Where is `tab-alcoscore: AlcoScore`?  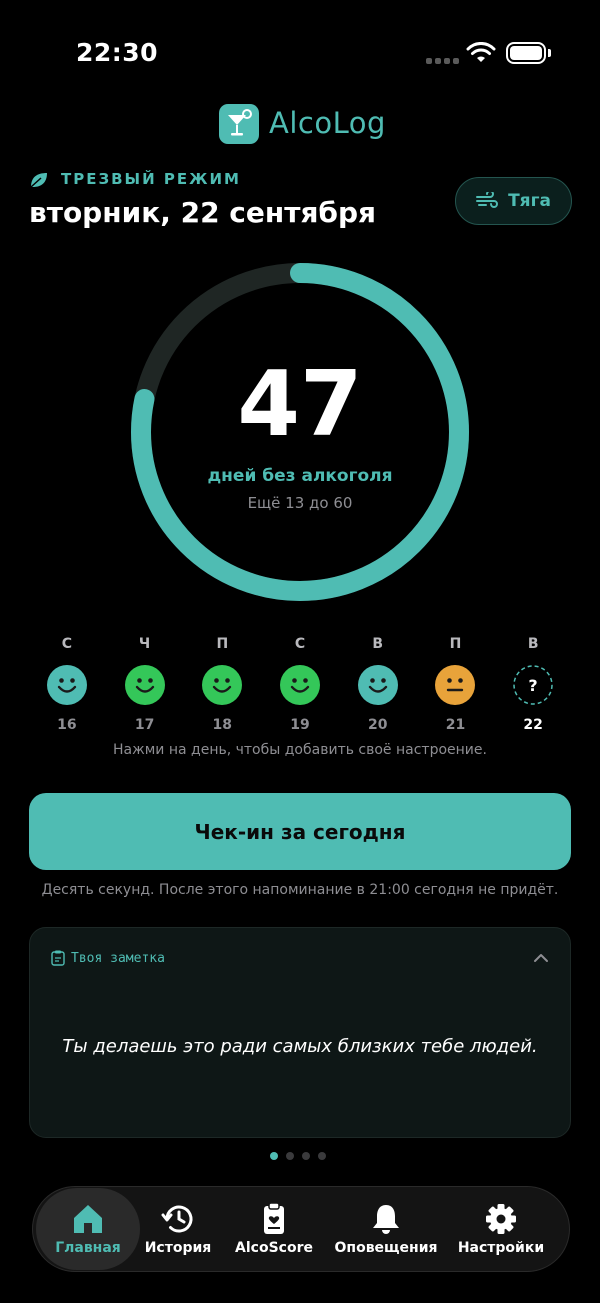
tab-alcoscore: AlcoScore is located at coordinates (274, 1229).